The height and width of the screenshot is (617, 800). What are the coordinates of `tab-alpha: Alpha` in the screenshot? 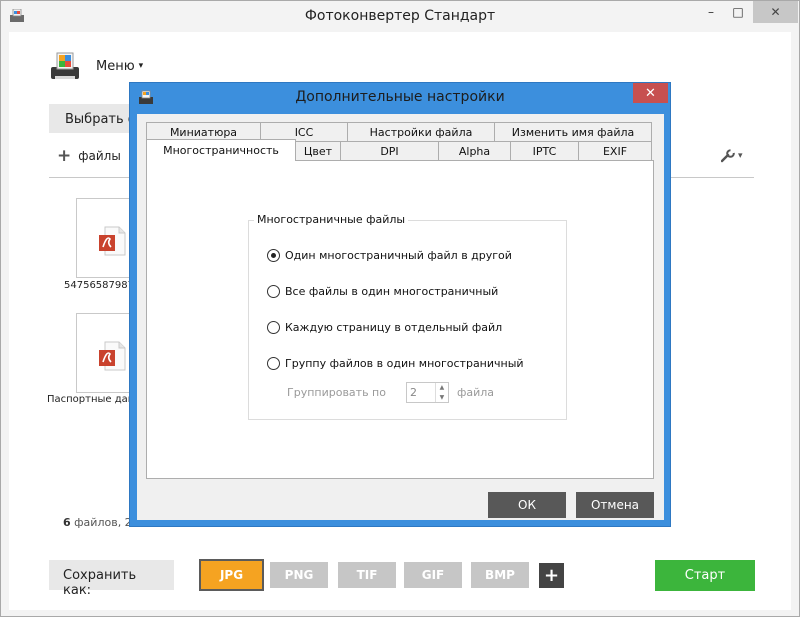 It's located at (474, 150).